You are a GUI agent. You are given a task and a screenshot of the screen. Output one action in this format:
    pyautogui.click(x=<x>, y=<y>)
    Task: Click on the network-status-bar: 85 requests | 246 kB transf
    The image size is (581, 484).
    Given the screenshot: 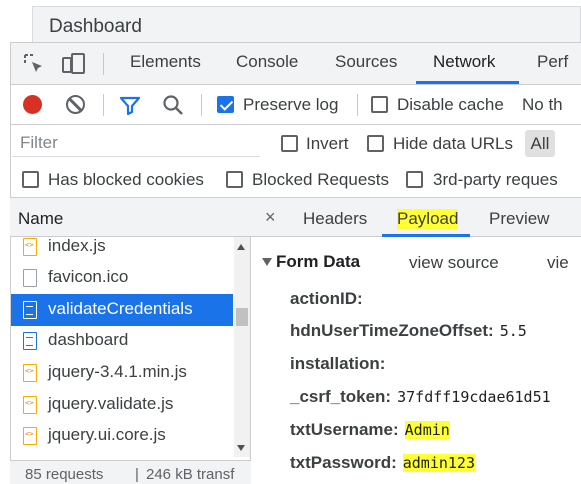 What is the action you would take?
    pyautogui.click(x=130, y=472)
    